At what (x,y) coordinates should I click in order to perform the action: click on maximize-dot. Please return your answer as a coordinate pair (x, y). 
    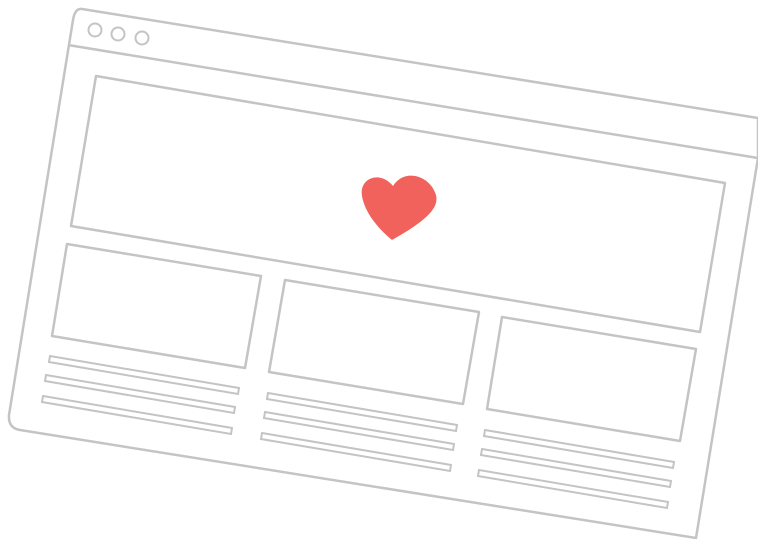
    Looking at the image, I should click on (142, 38).